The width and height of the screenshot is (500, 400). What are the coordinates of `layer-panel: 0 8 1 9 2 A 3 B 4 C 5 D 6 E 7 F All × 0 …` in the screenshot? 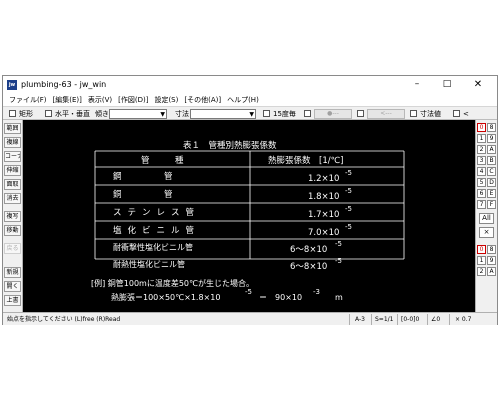 It's located at (486, 216).